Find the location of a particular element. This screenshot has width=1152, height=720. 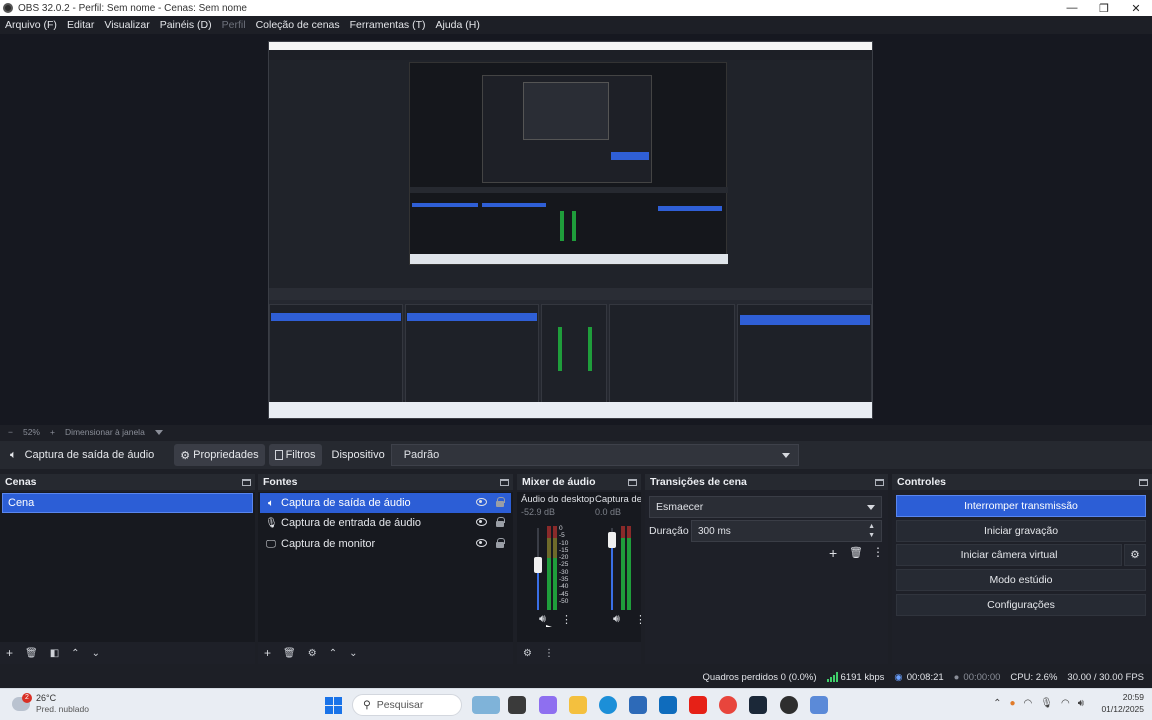

menu-ferramentas: Ferramentas (T) is located at coordinates (388, 25).